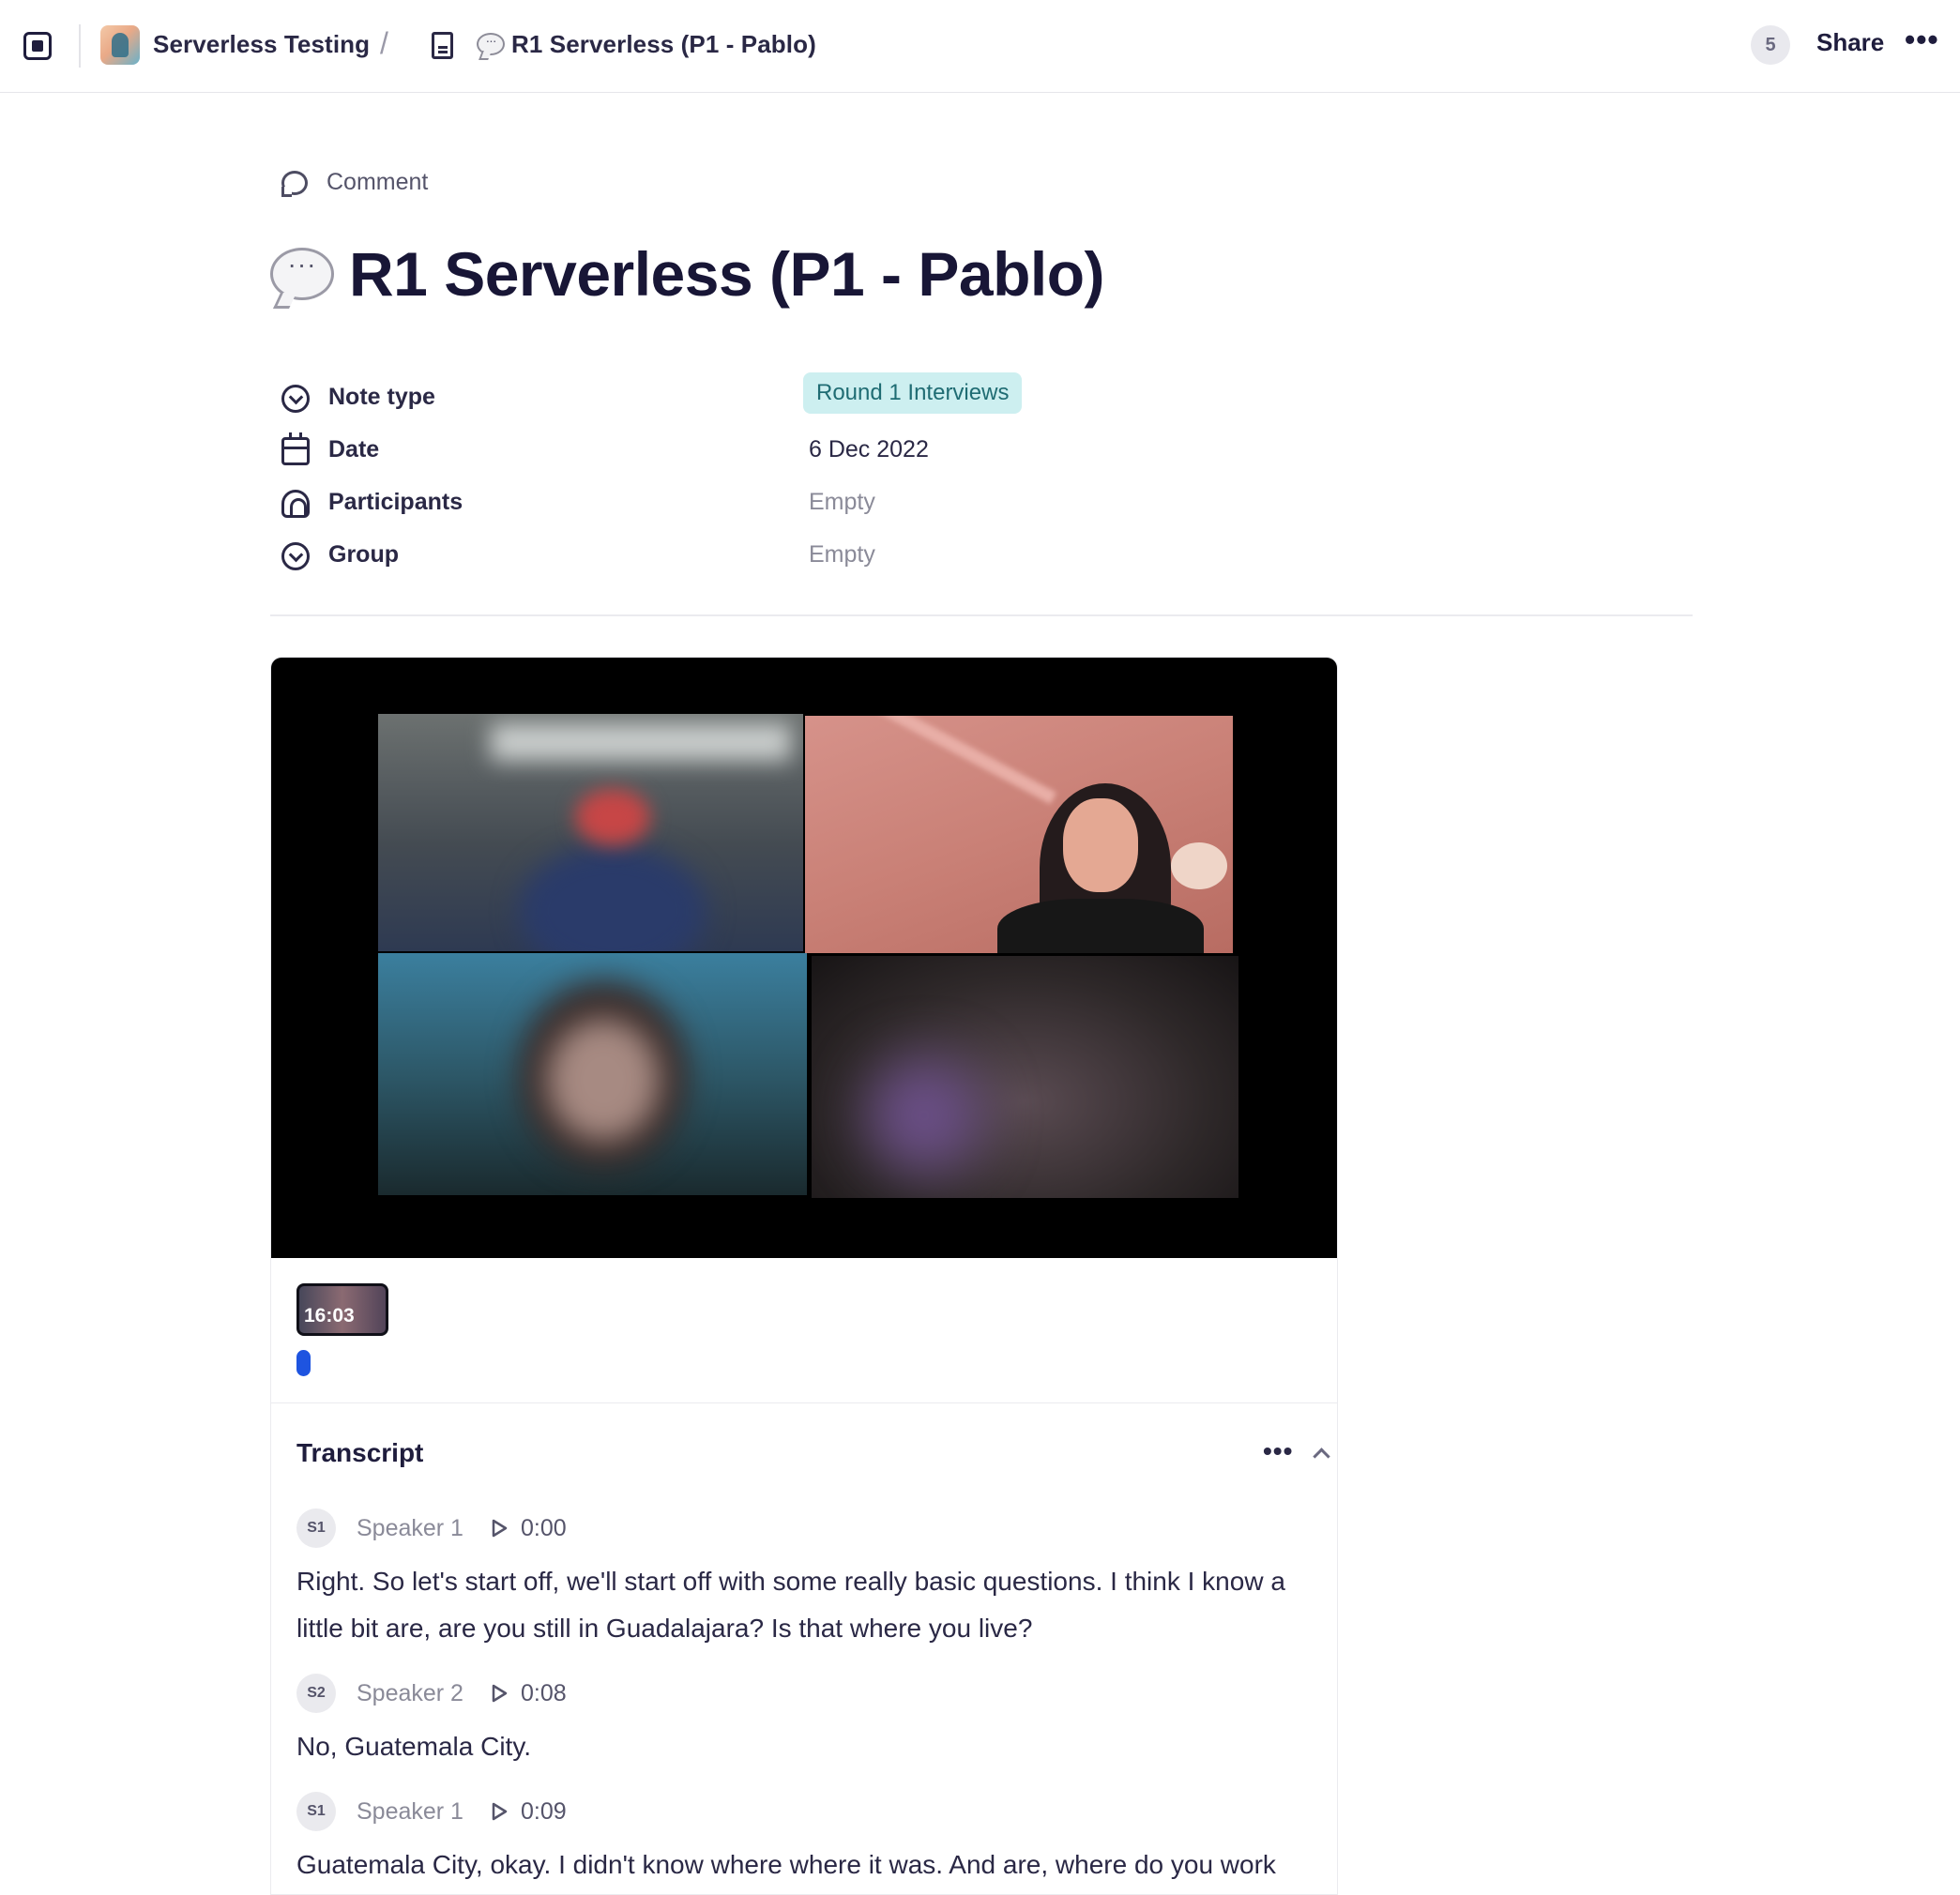  I want to click on sidebar-toggle-icon, so click(37, 46).